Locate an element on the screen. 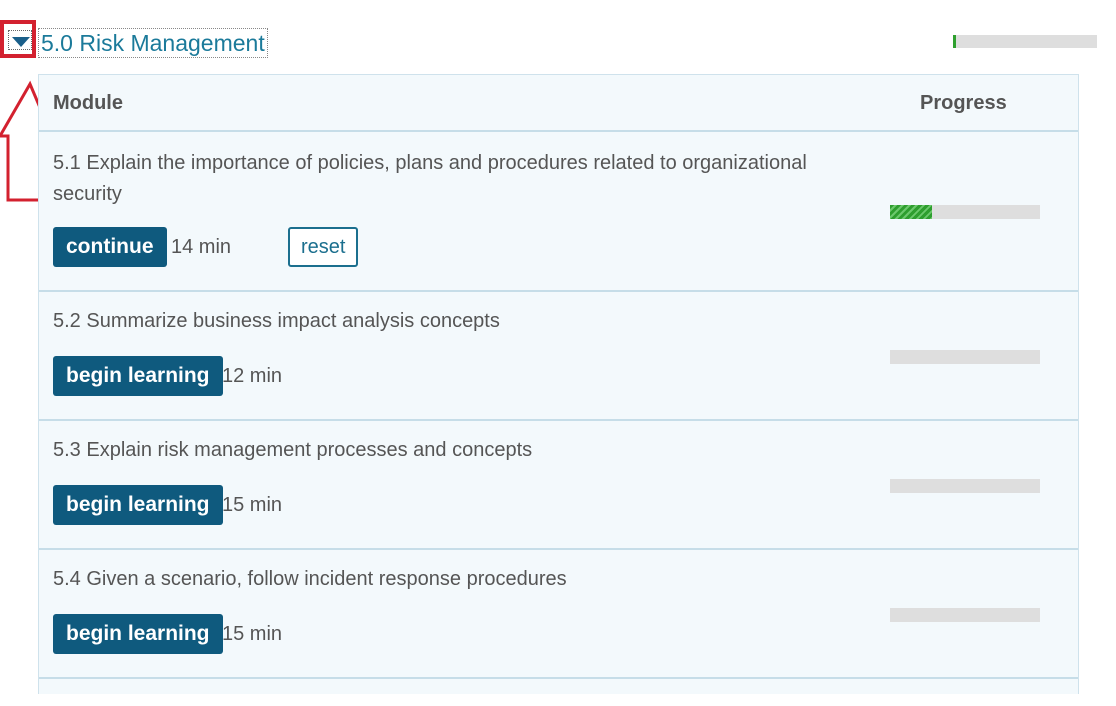  module-duration: 12 min is located at coordinates (252, 376).